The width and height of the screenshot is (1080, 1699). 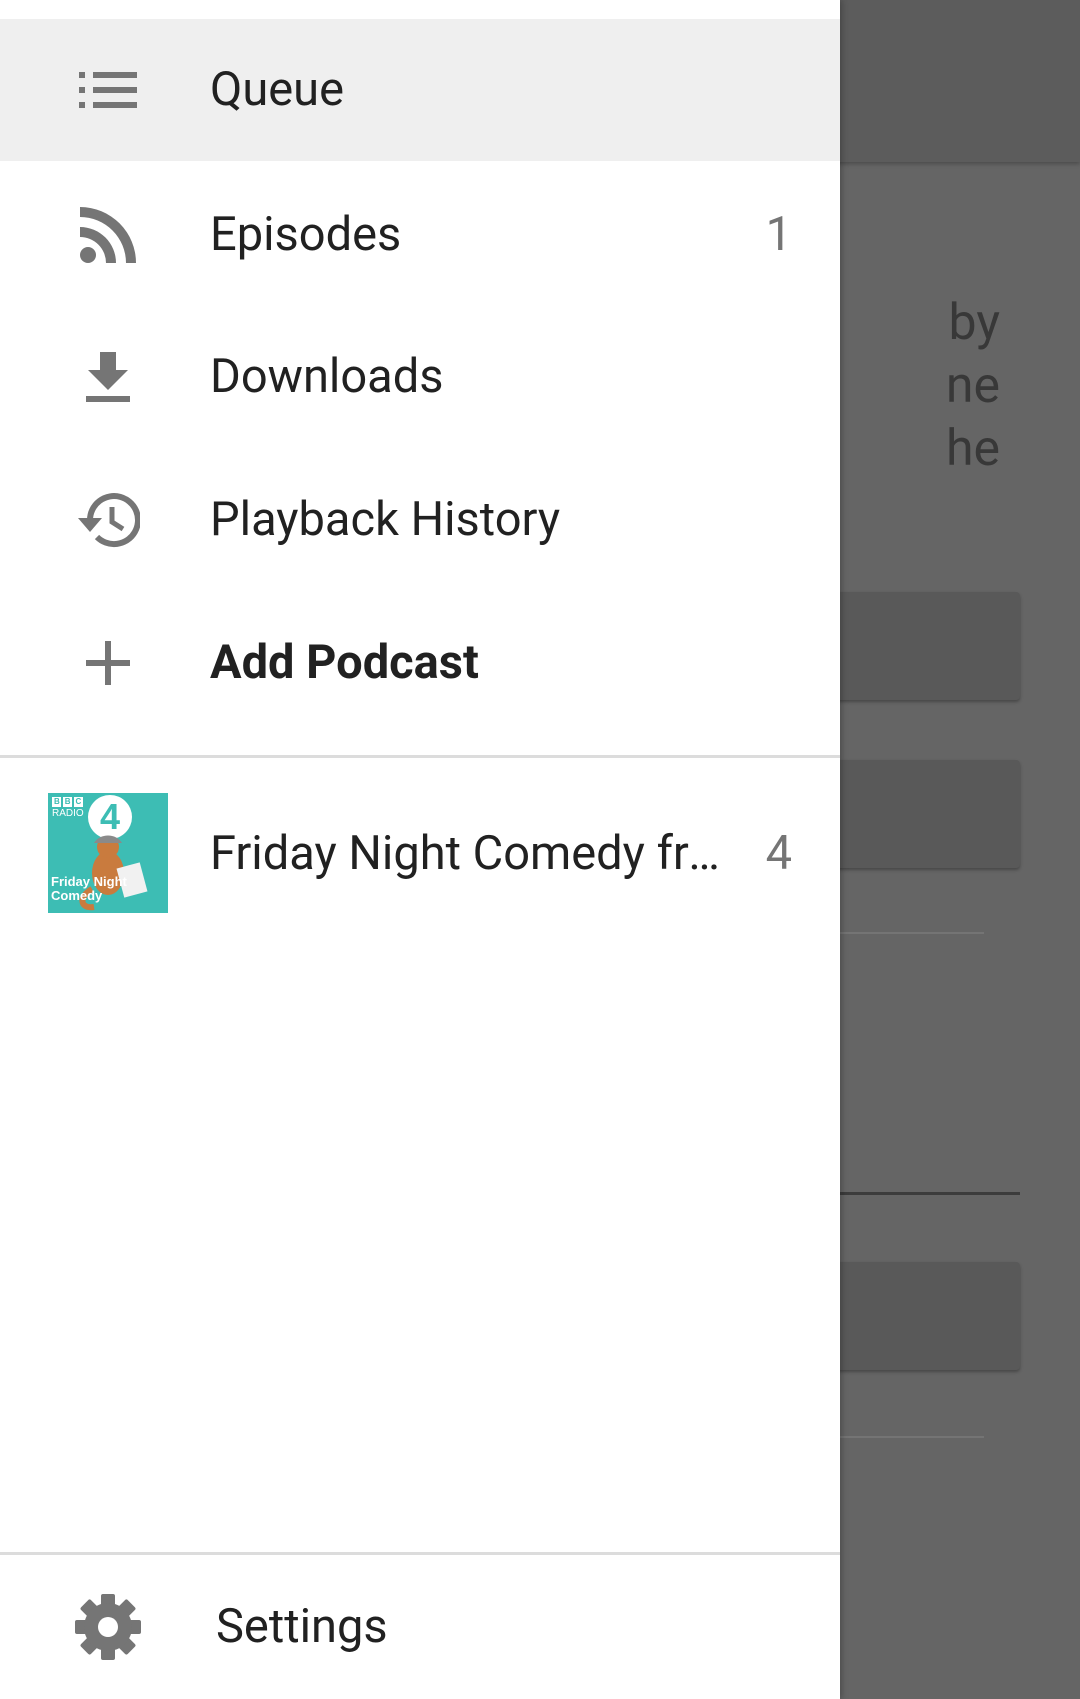 I want to click on artwork-title-line2: Comedy, so click(x=77, y=895).